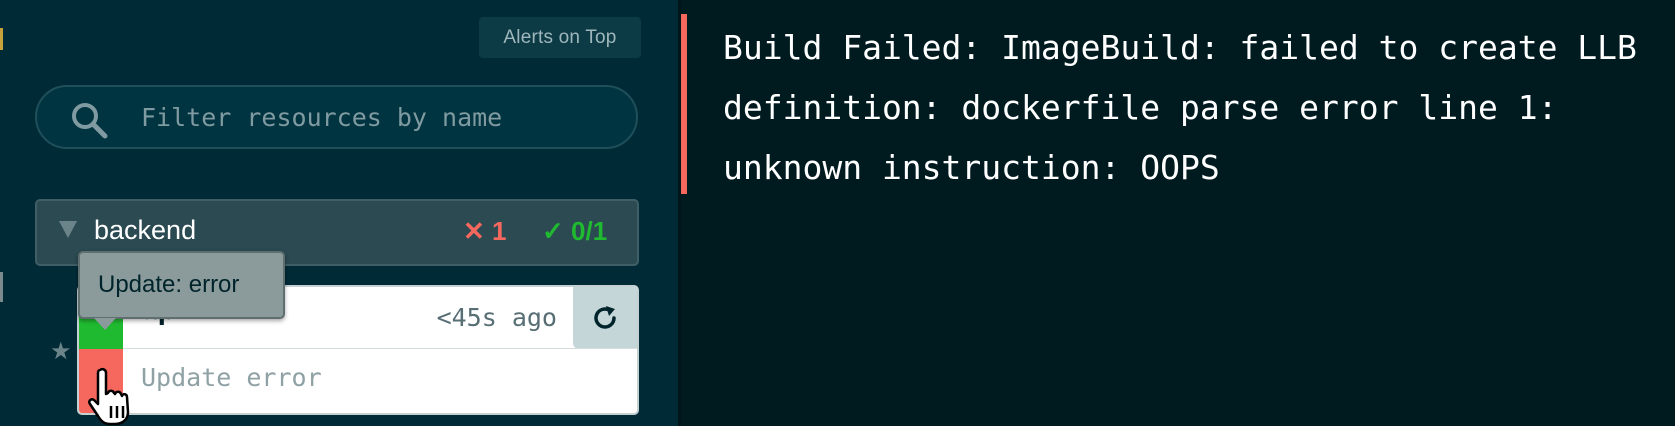 The image size is (1675, 426). I want to click on hand-pointer-icon, so click(109, 396).